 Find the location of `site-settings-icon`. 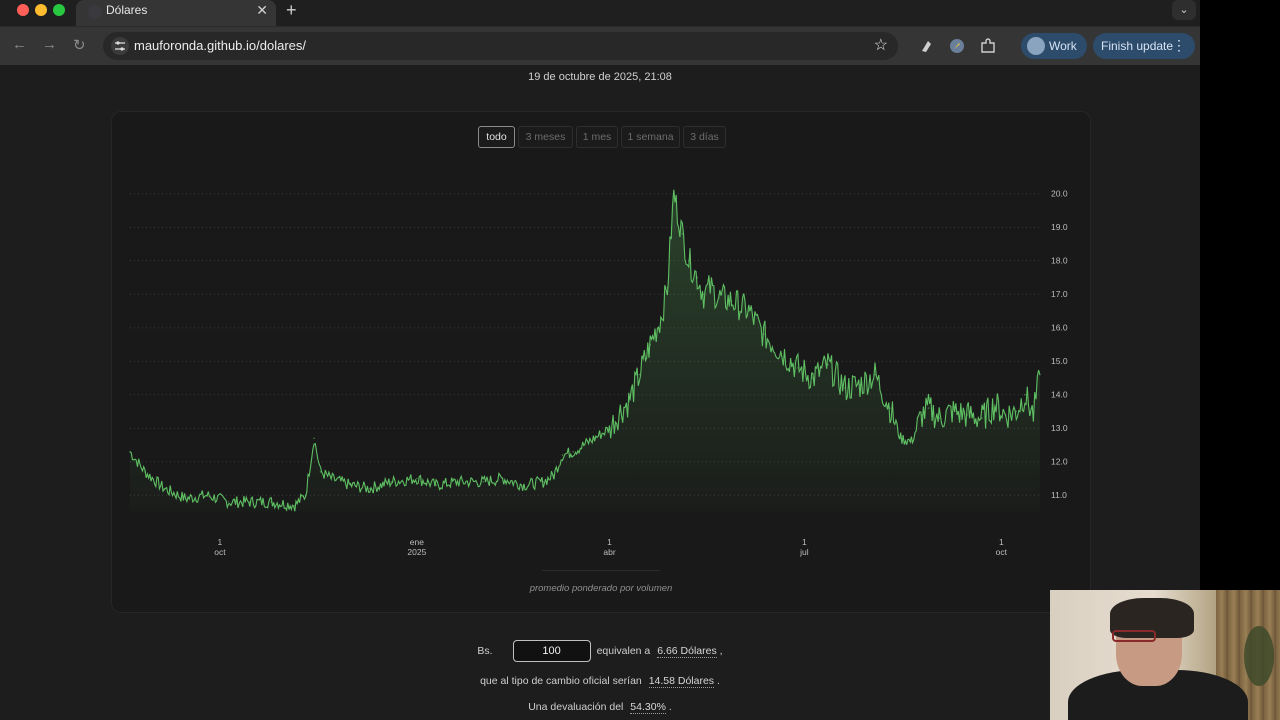

site-settings-icon is located at coordinates (120, 46).